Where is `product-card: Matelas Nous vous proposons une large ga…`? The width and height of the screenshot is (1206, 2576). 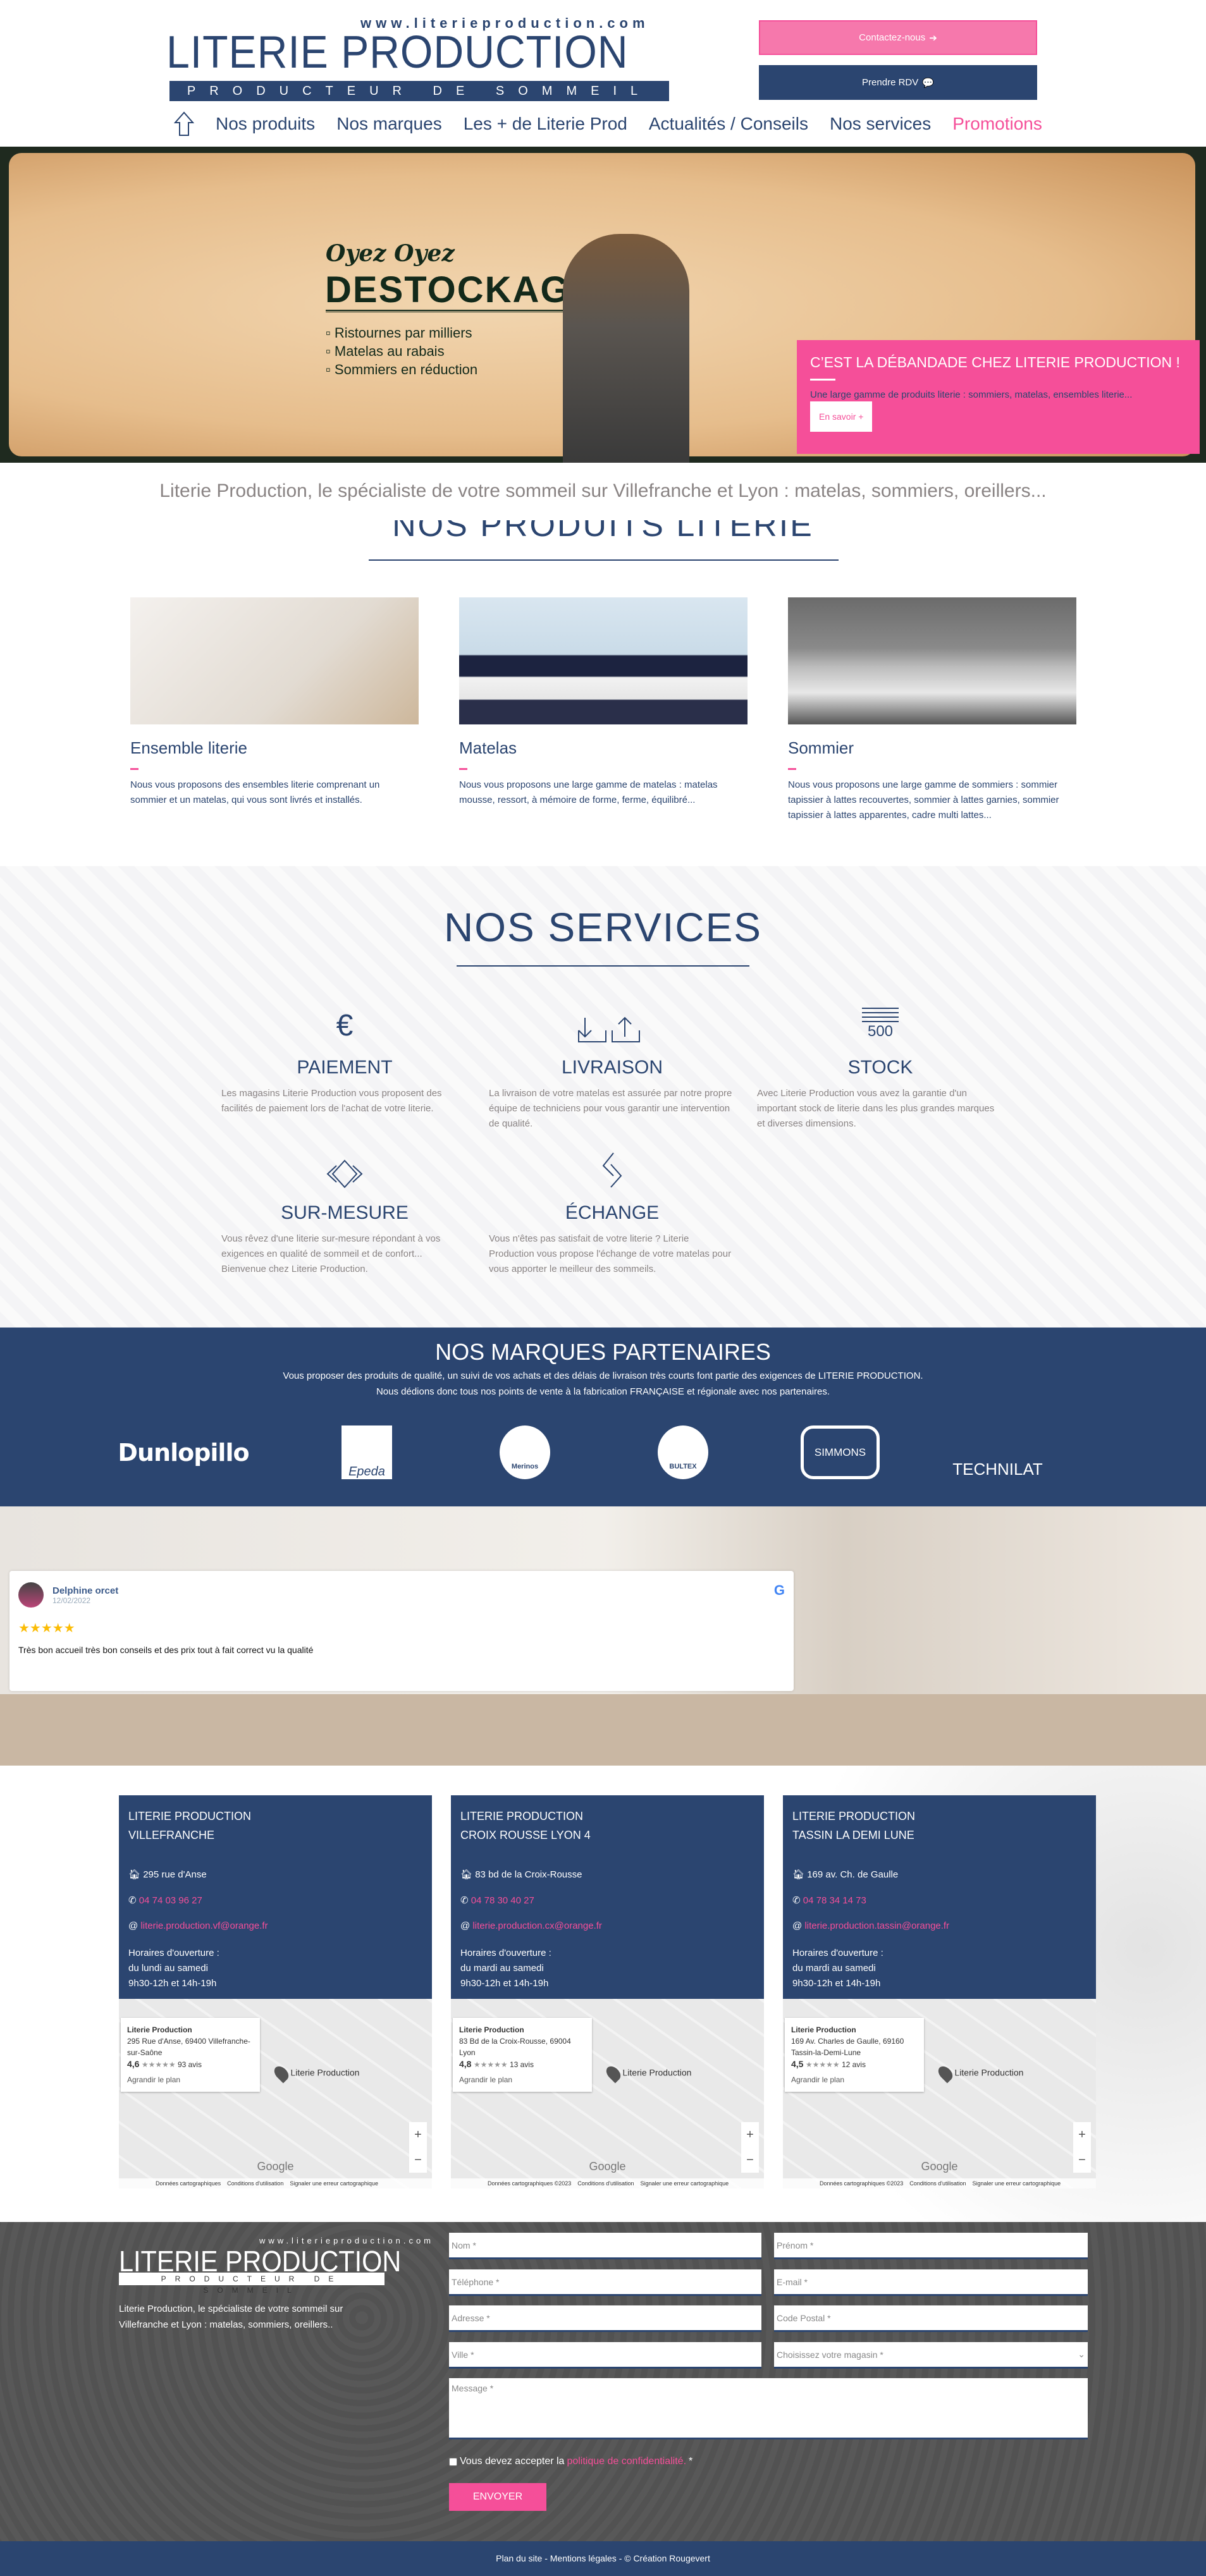 product-card: Matelas Nous vous proposons une large ga… is located at coordinates (603, 702).